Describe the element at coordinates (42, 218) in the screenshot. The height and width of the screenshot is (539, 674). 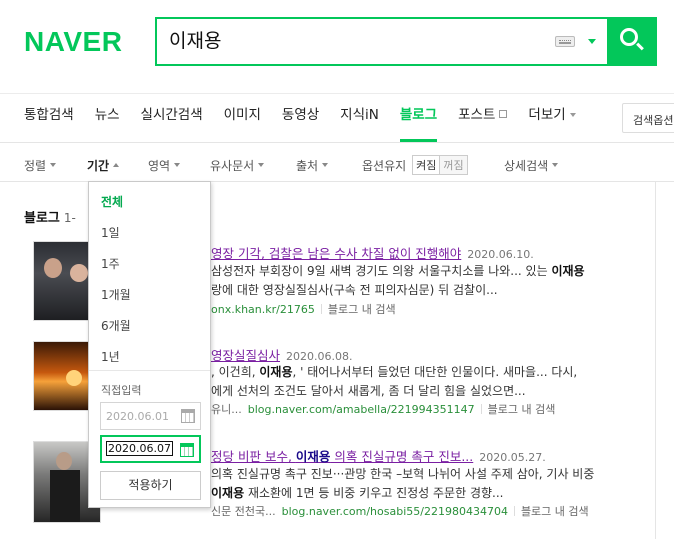
I see `section-title-text: 블로그` at that location.